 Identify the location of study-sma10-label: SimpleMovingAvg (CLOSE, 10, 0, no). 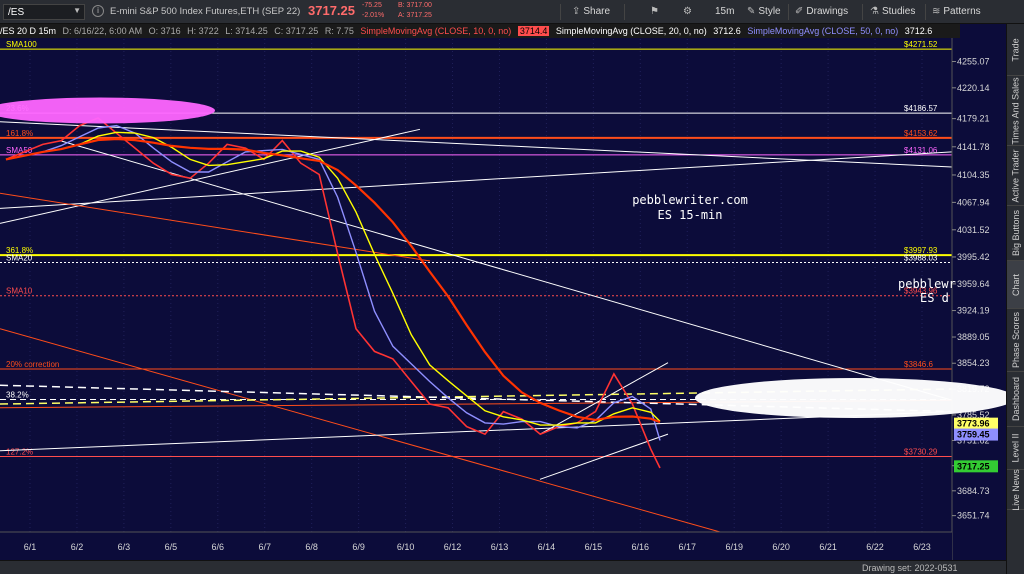
(435, 31).